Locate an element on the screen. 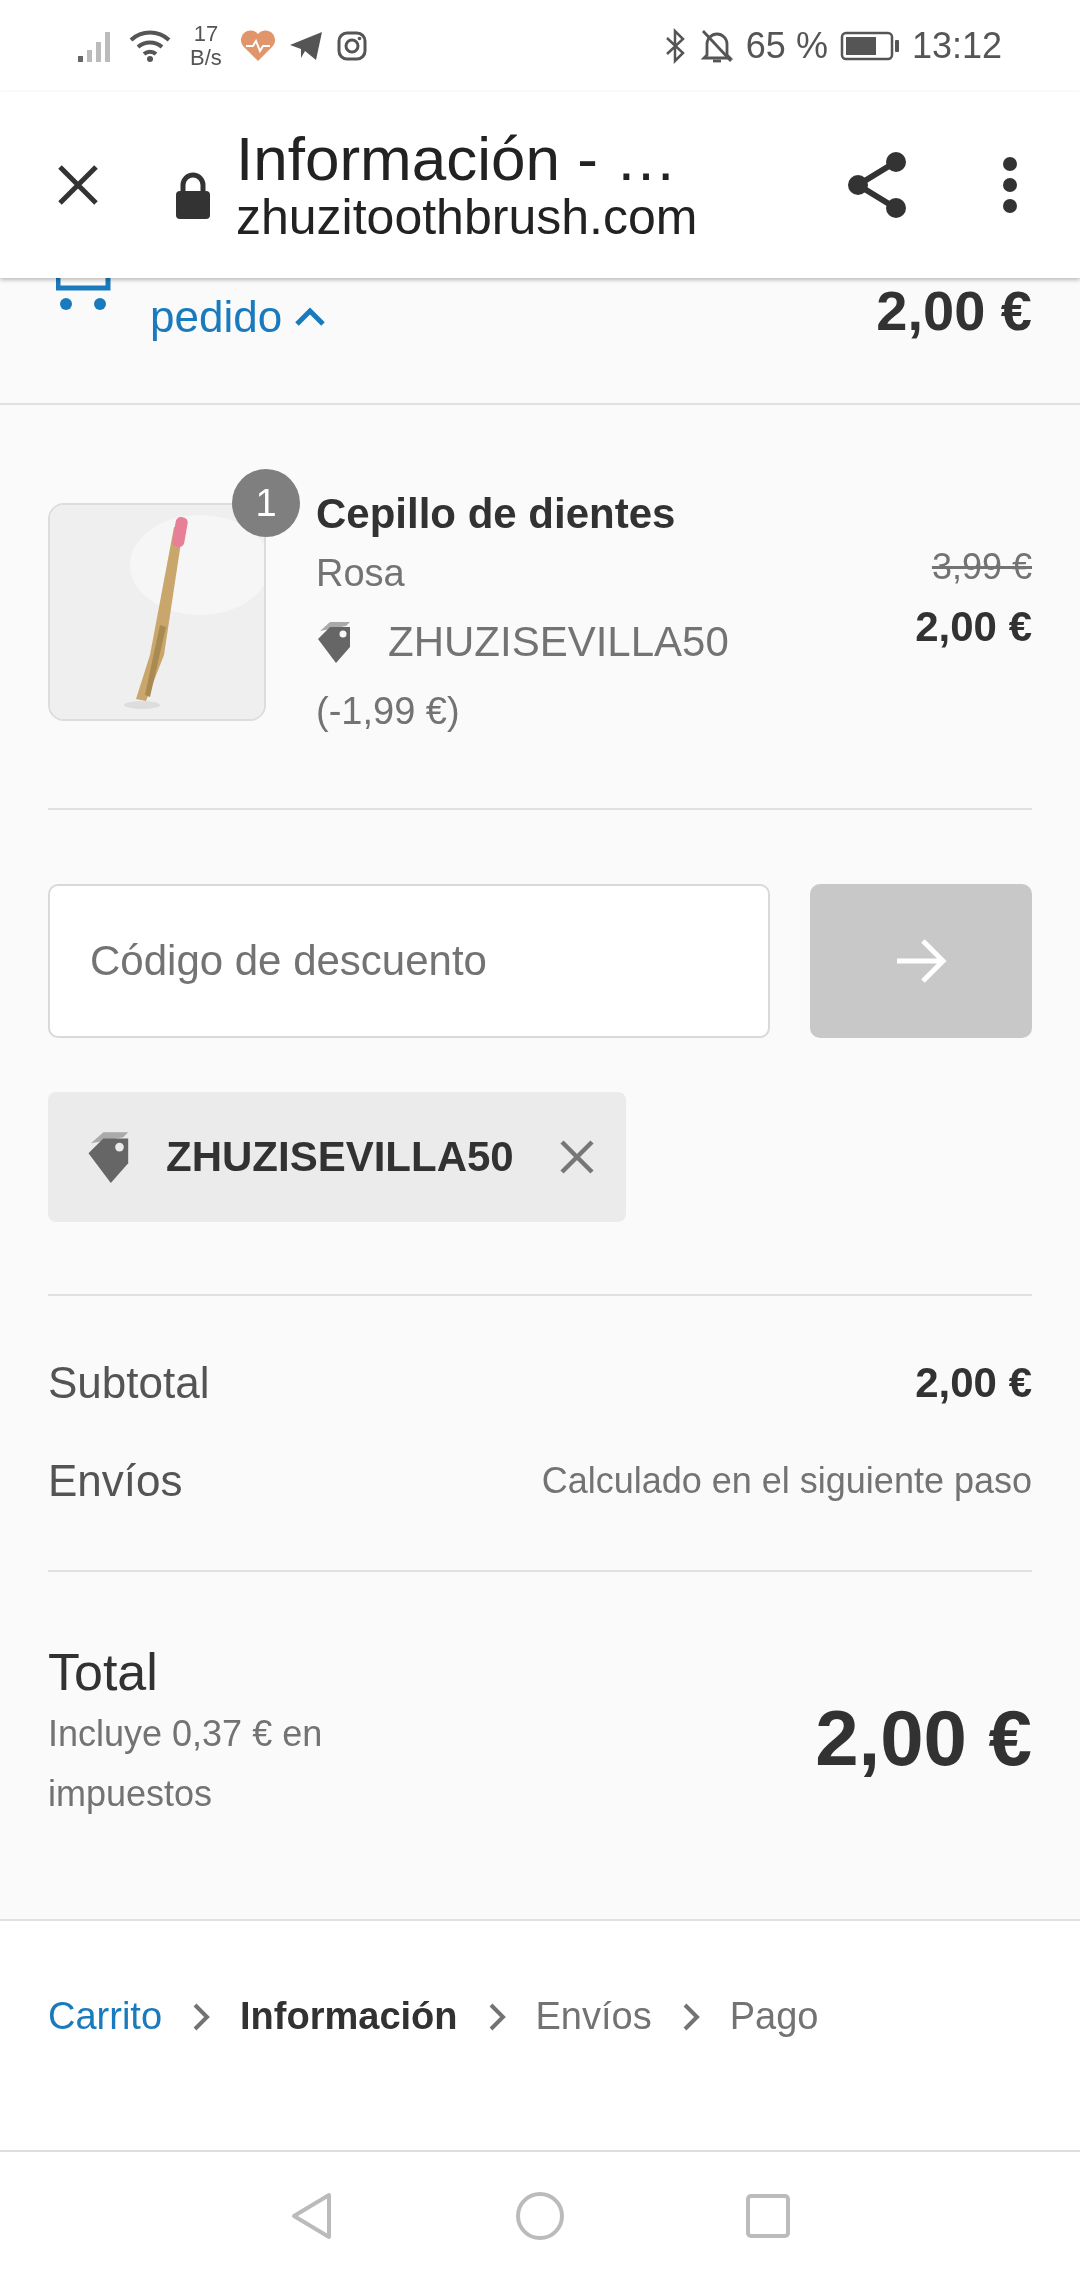 The image size is (1080, 2280). product-name: Cepillo de dientes is located at coordinates (496, 514).